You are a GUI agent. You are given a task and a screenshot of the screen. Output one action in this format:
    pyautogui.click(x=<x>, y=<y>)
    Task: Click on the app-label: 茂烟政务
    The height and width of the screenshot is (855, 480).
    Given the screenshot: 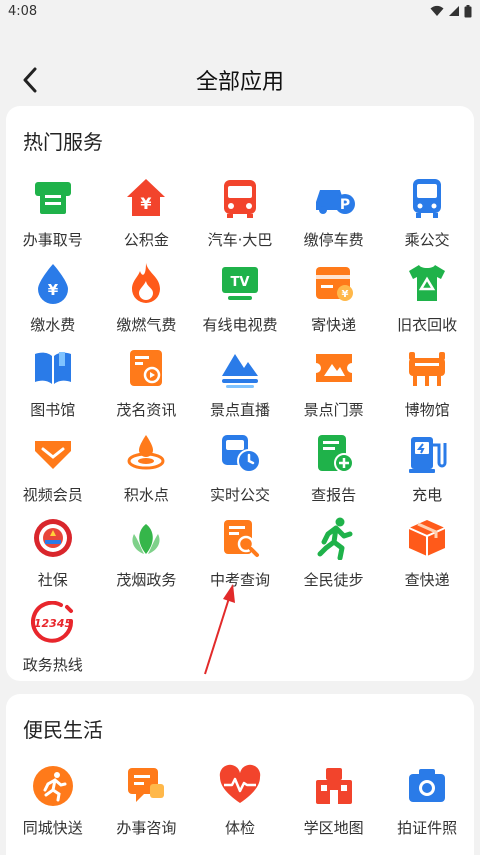 What is the action you would take?
    pyautogui.click(x=146, y=580)
    